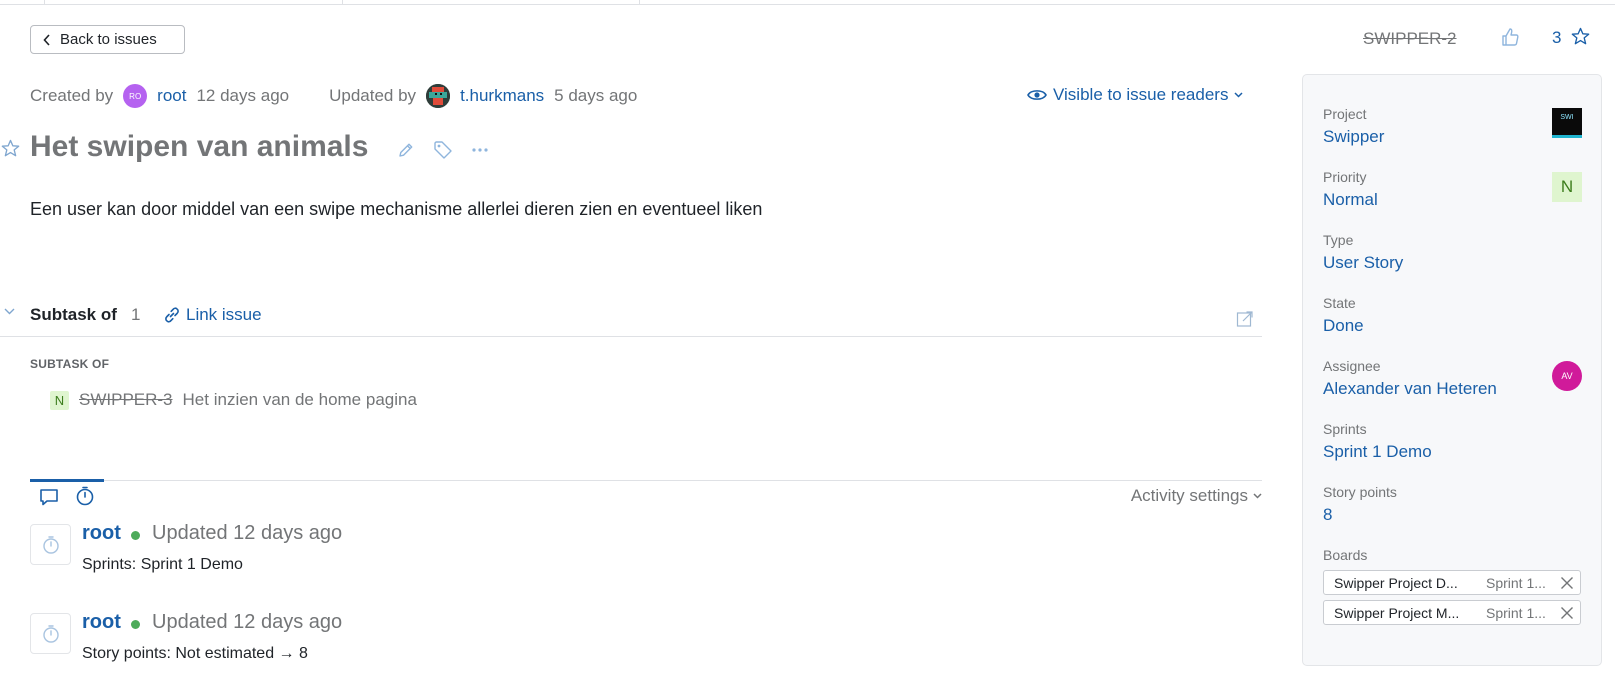  Describe the element at coordinates (1410, 389) in the screenshot. I see `assignee-value: Alexander van Heteren` at that location.